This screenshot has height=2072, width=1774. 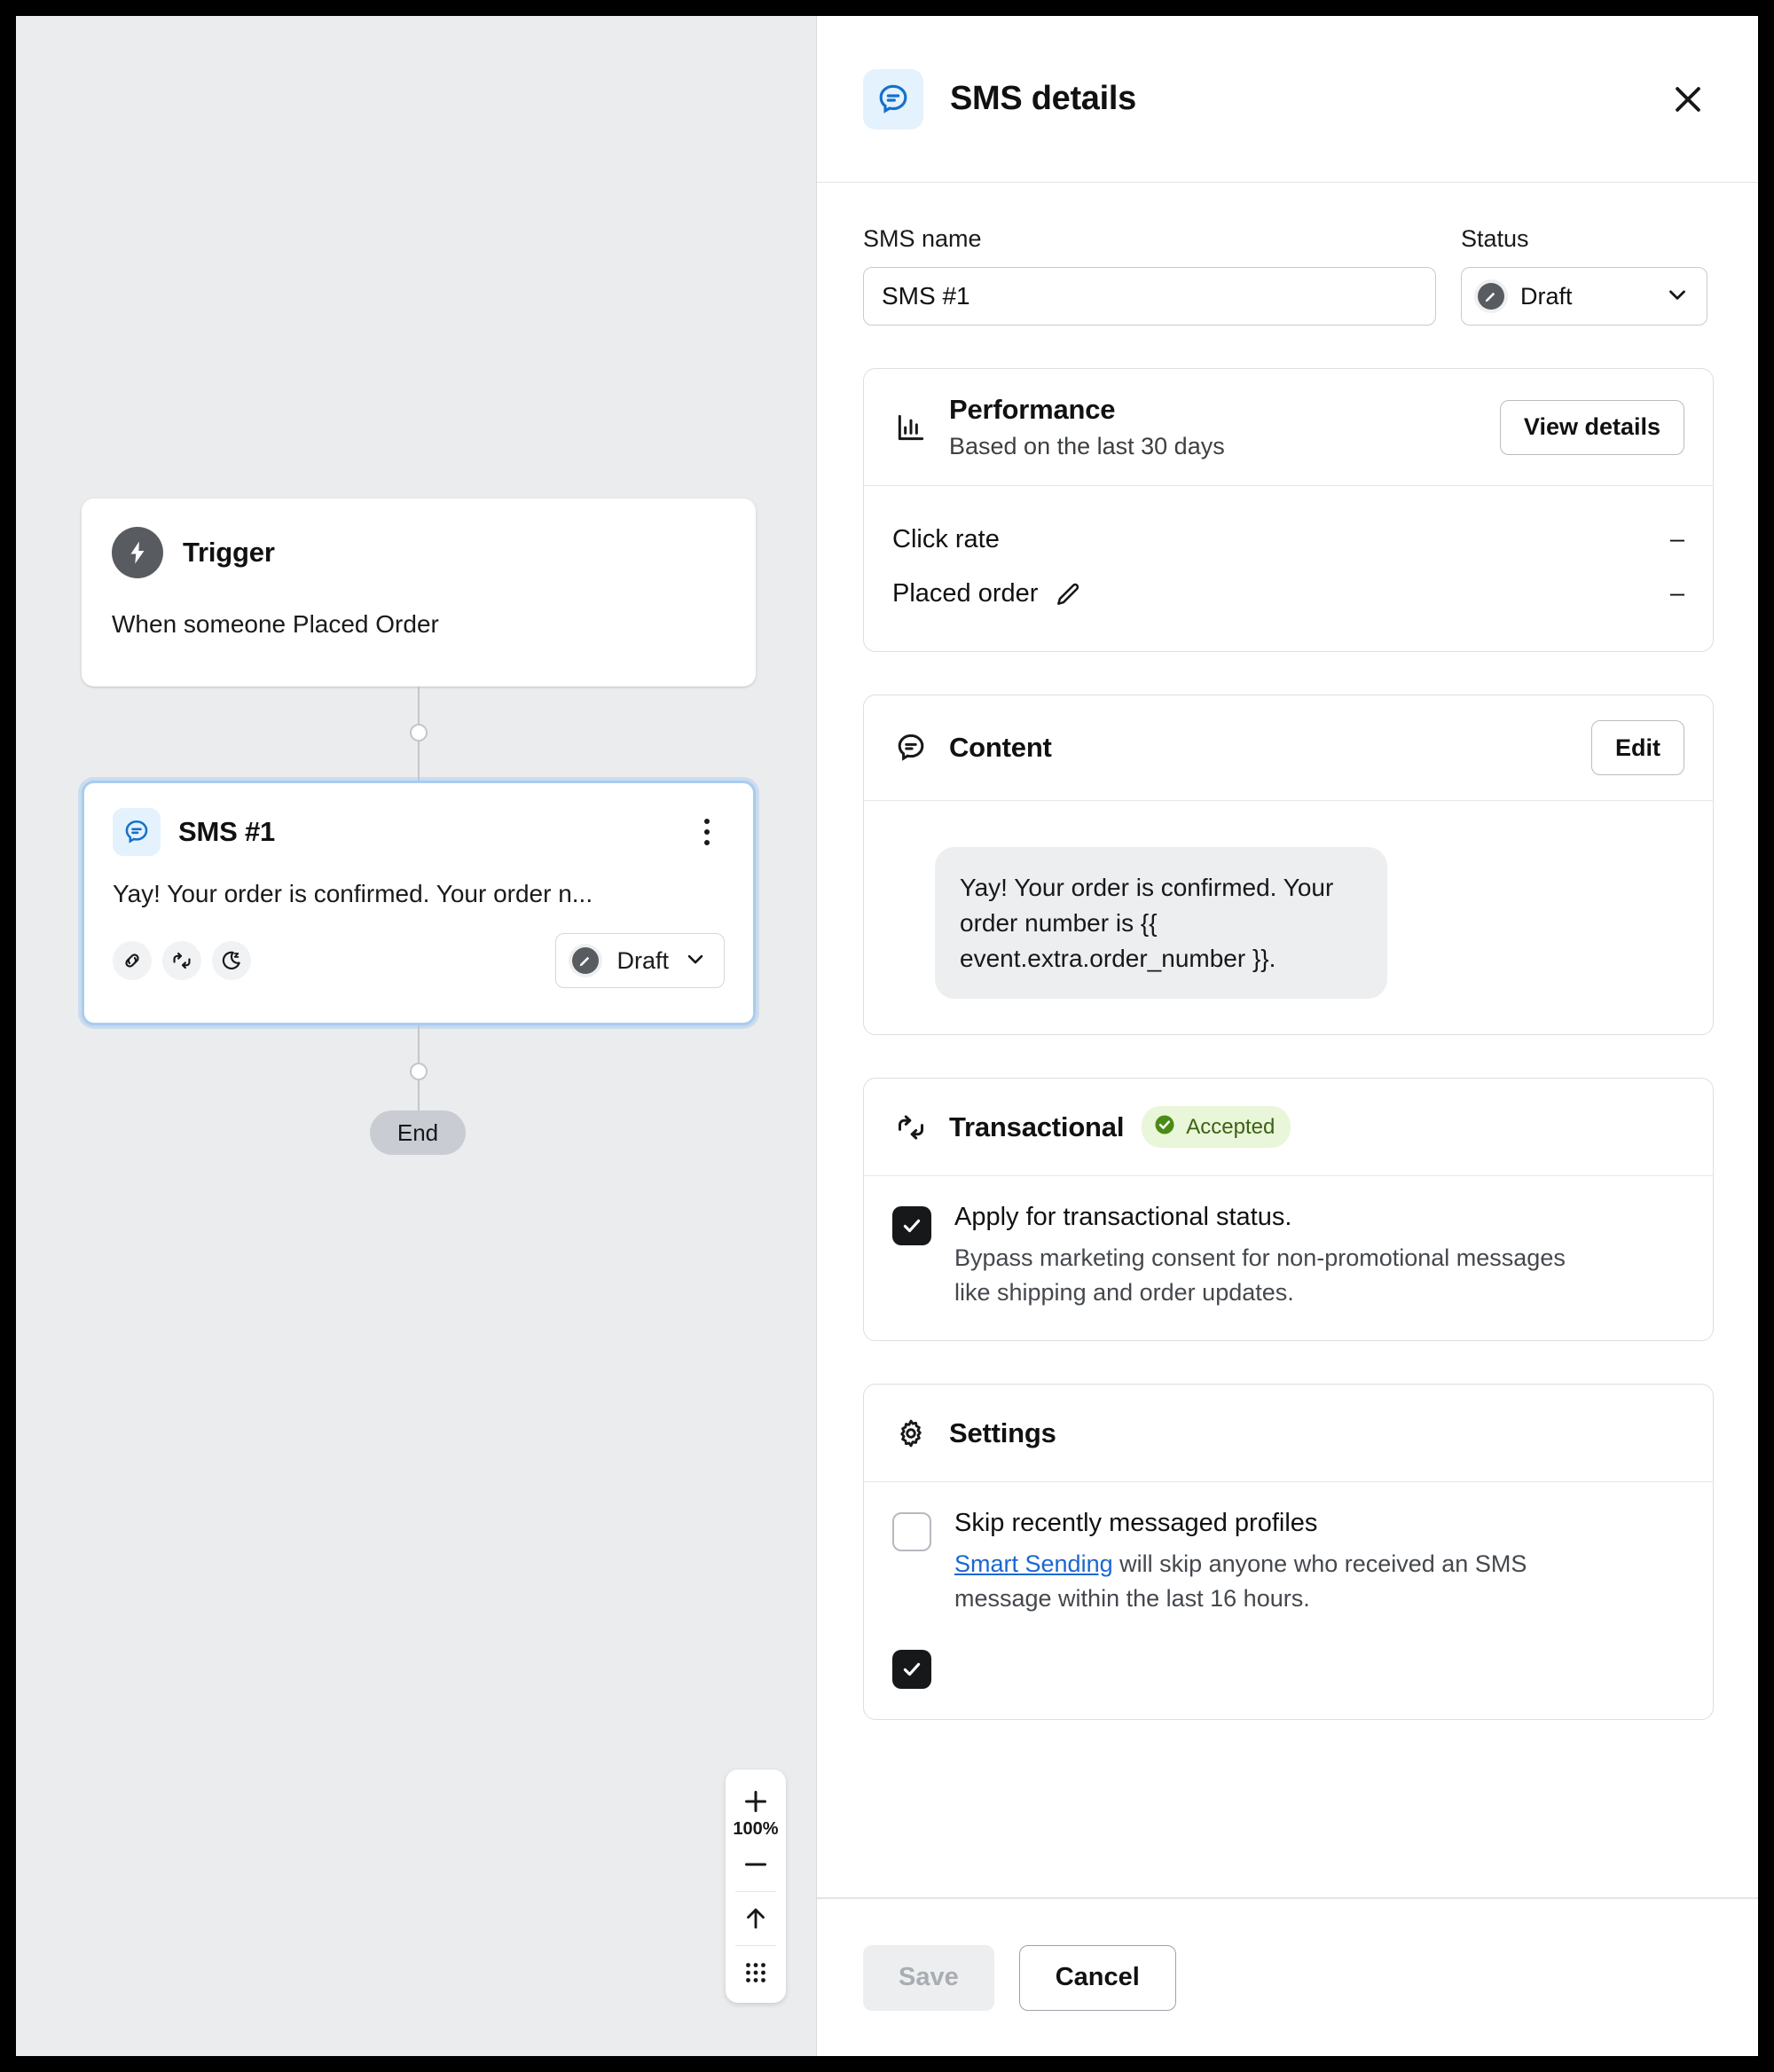 What do you see at coordinates (229, 552) in the screenshot?
I see `flow-node-trigger-title: Trigger` at bounding box center [229, 552].